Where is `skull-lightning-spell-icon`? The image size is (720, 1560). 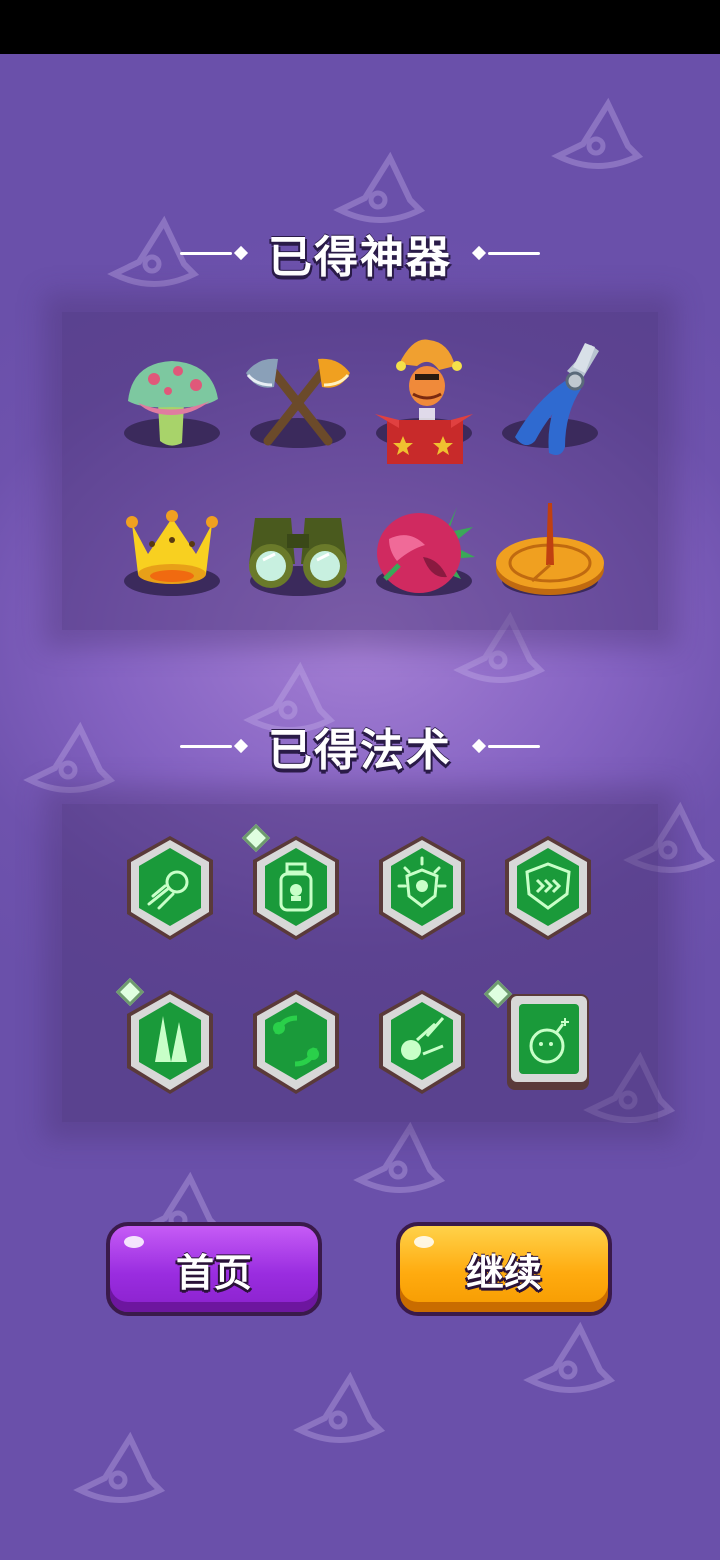
skull-lightning-spell-icon is located at coordinates (422, 1042).